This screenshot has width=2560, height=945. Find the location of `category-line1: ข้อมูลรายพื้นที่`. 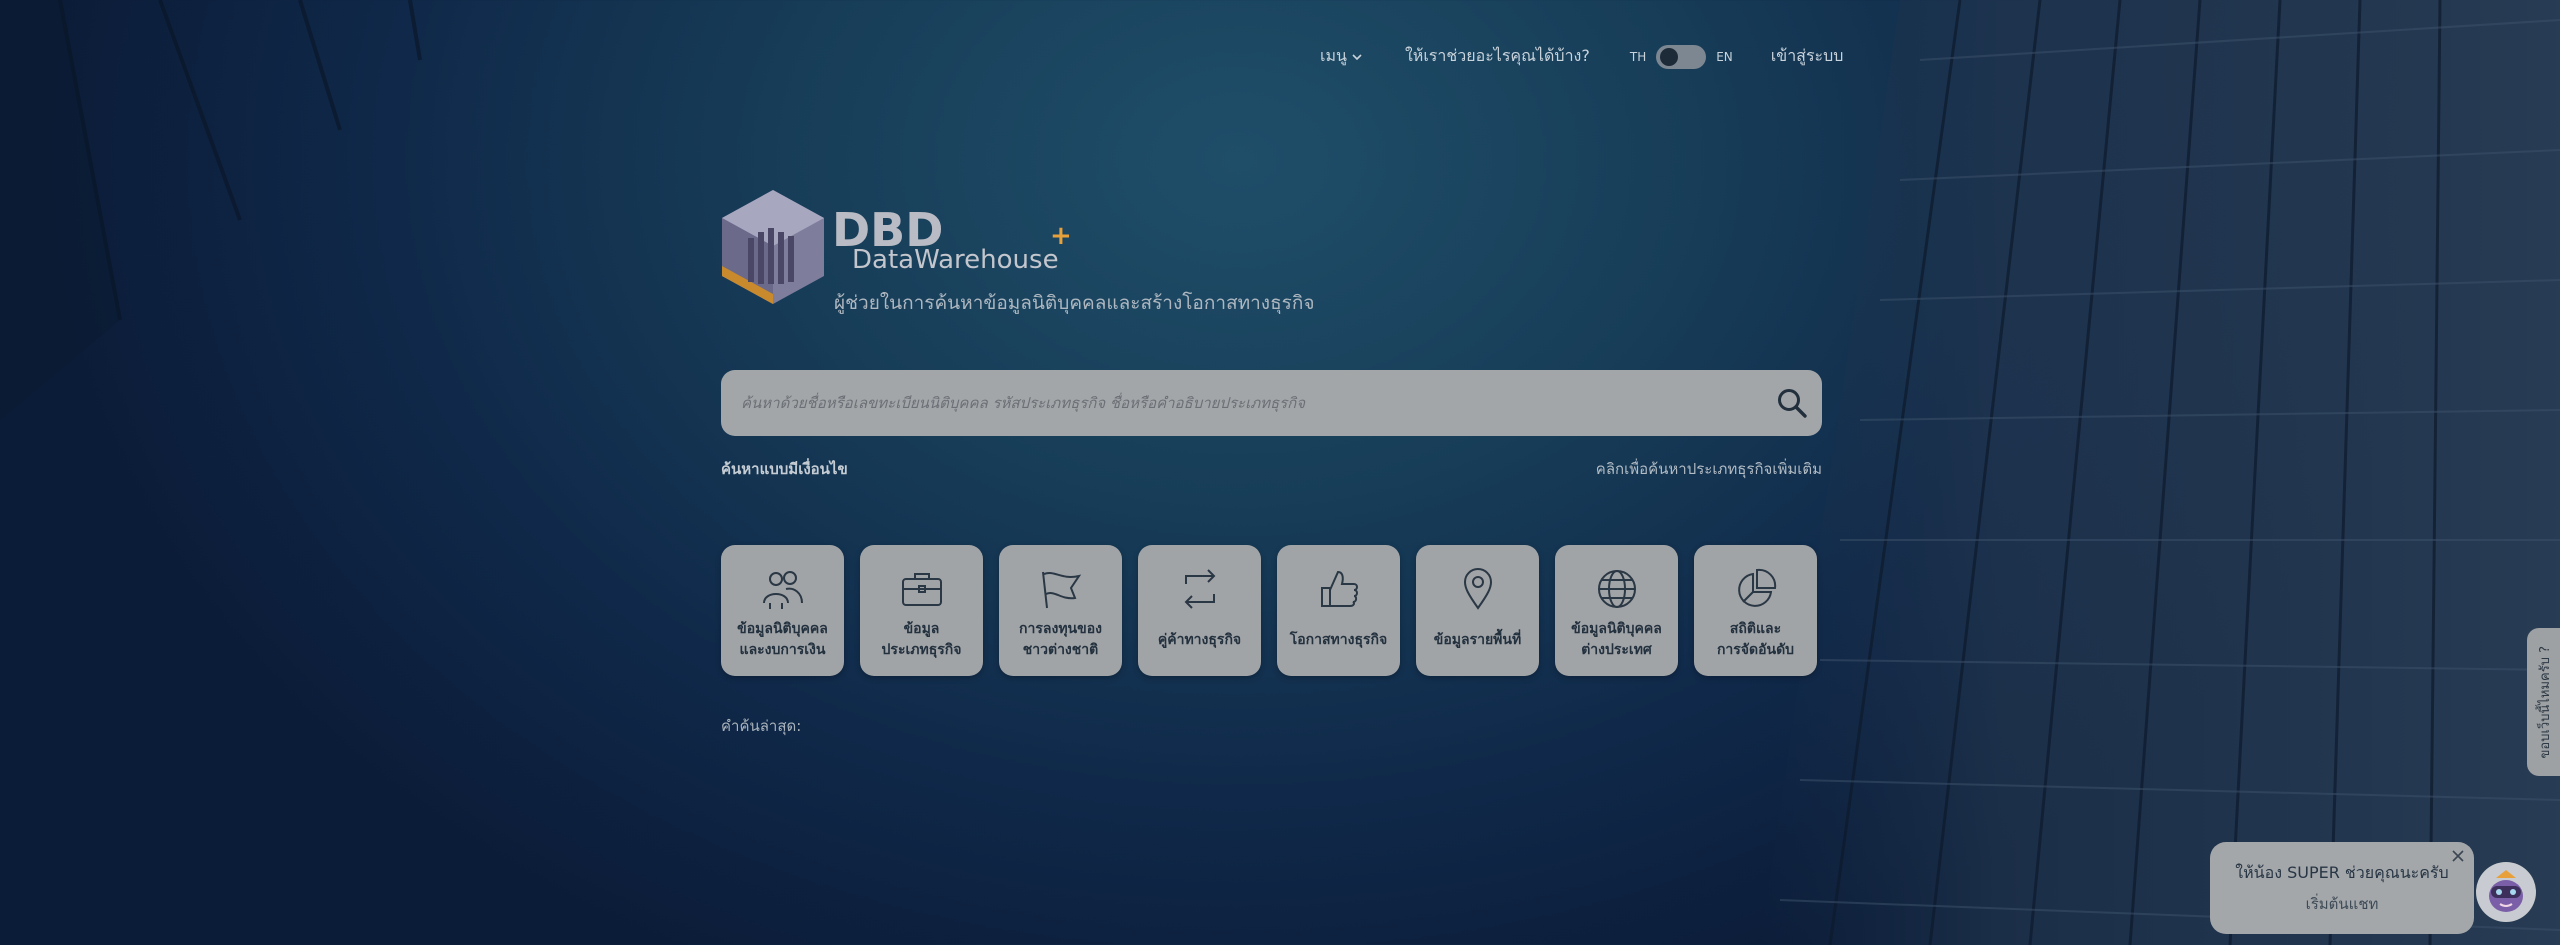

category-line1: ข้อมูลรายพื้นที่ is located at coordinates (1477, 639).